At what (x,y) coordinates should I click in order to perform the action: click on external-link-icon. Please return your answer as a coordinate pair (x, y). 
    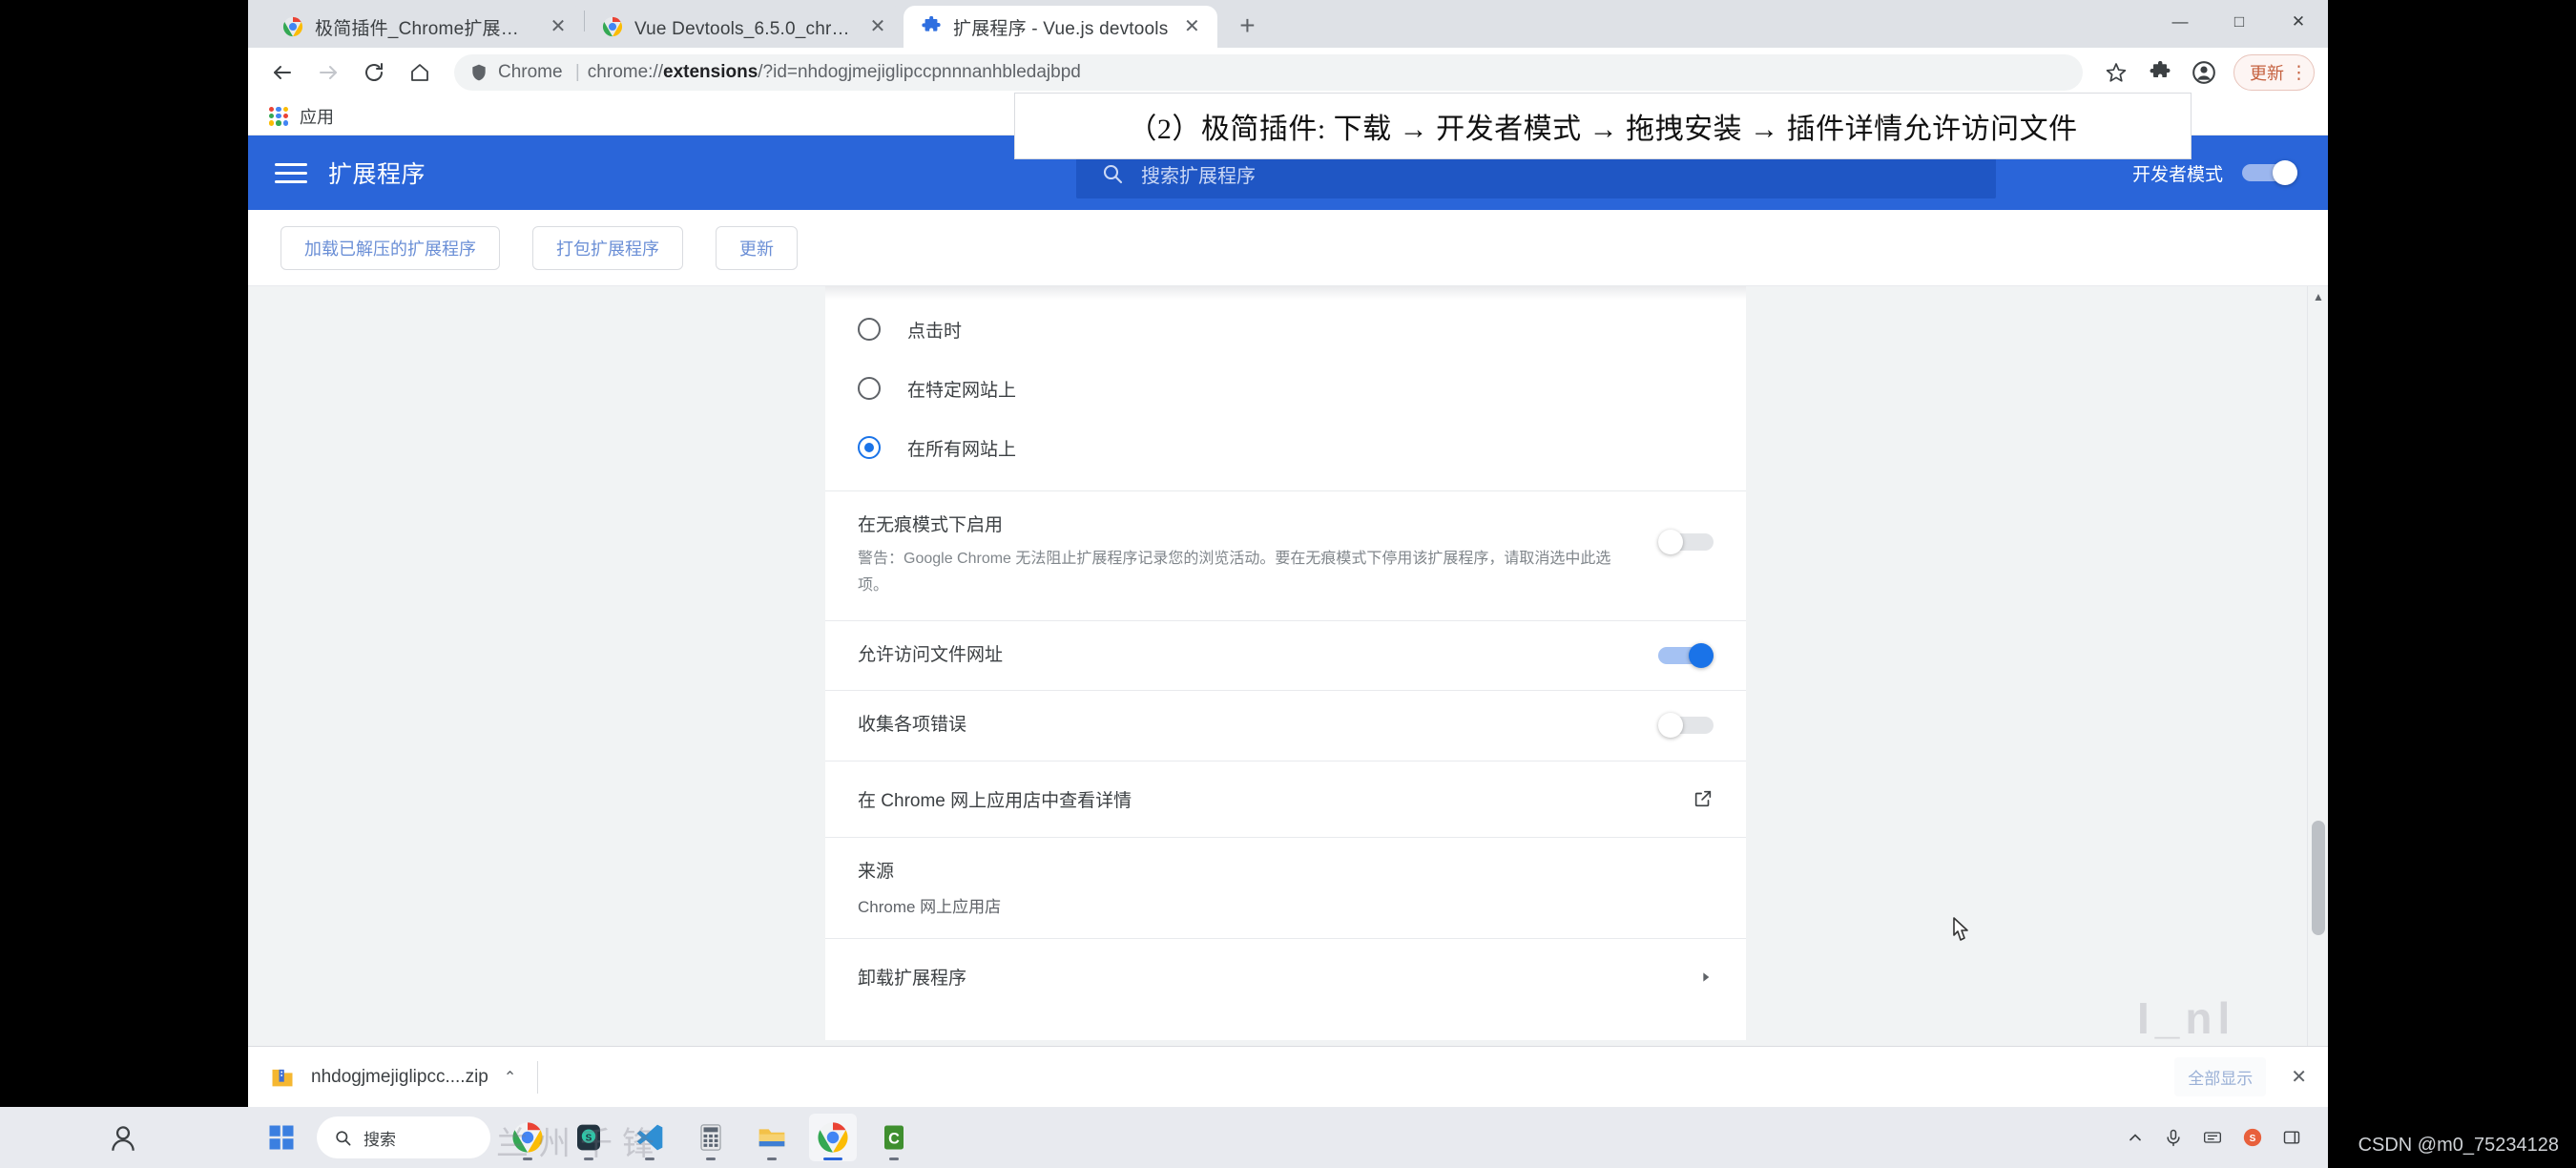
    Looking at the image, I should click on (1703, 798).